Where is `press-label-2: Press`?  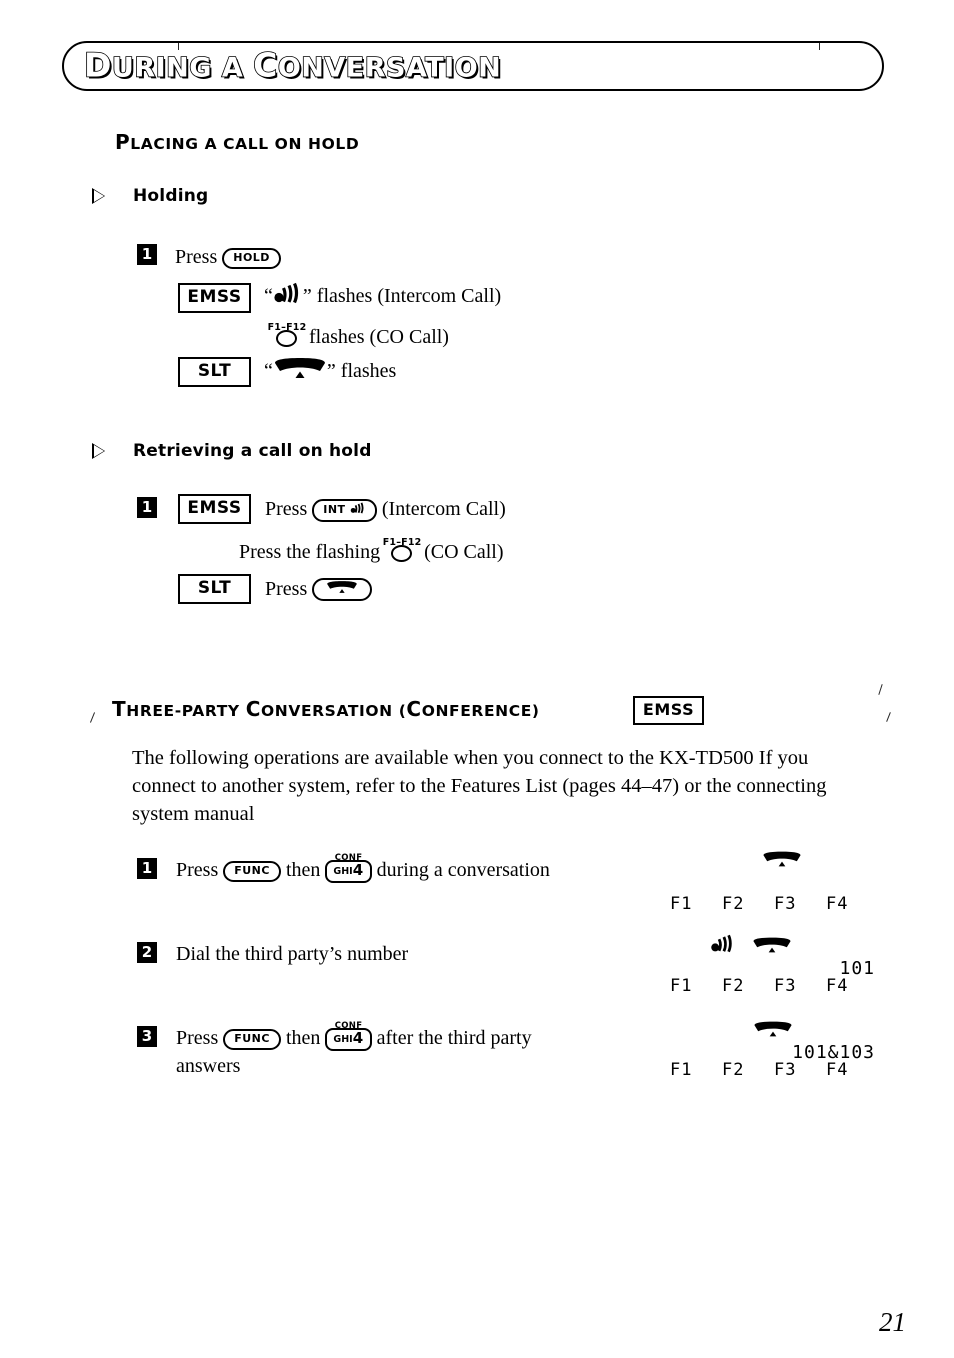
press-label-2: Press is located at coordinates (286, 509).